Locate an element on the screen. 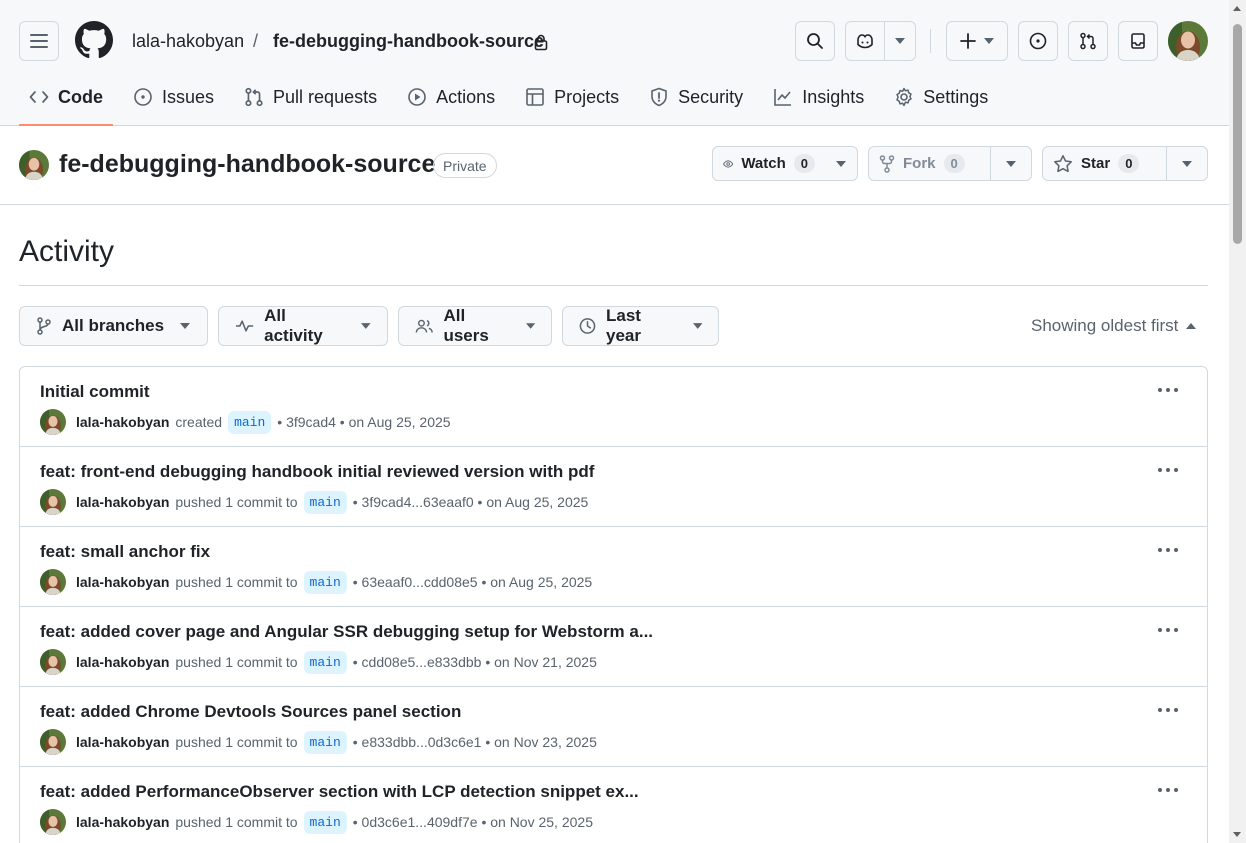  tab-issues: Issues is located at coordinates (173, 97).